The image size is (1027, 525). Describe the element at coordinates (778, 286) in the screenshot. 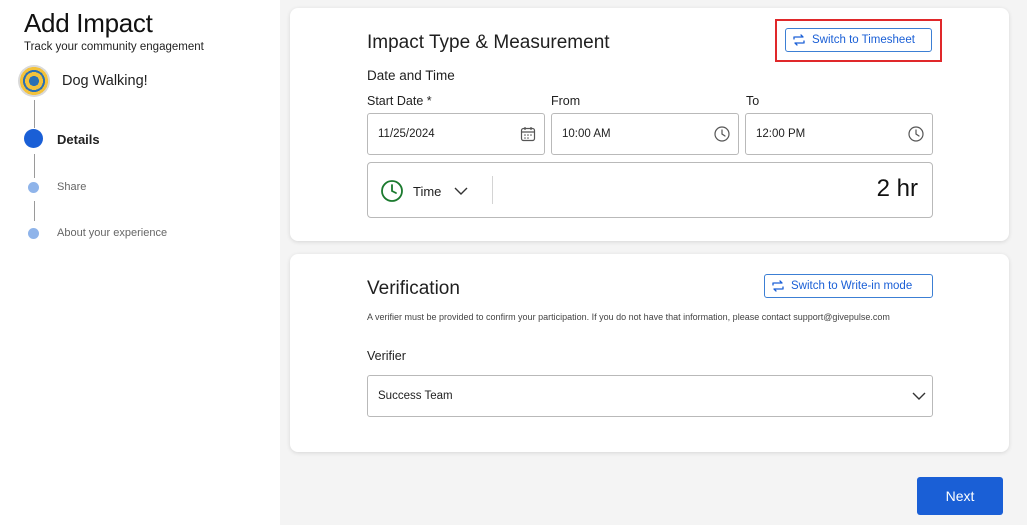

I see `swap-icon` at that location.